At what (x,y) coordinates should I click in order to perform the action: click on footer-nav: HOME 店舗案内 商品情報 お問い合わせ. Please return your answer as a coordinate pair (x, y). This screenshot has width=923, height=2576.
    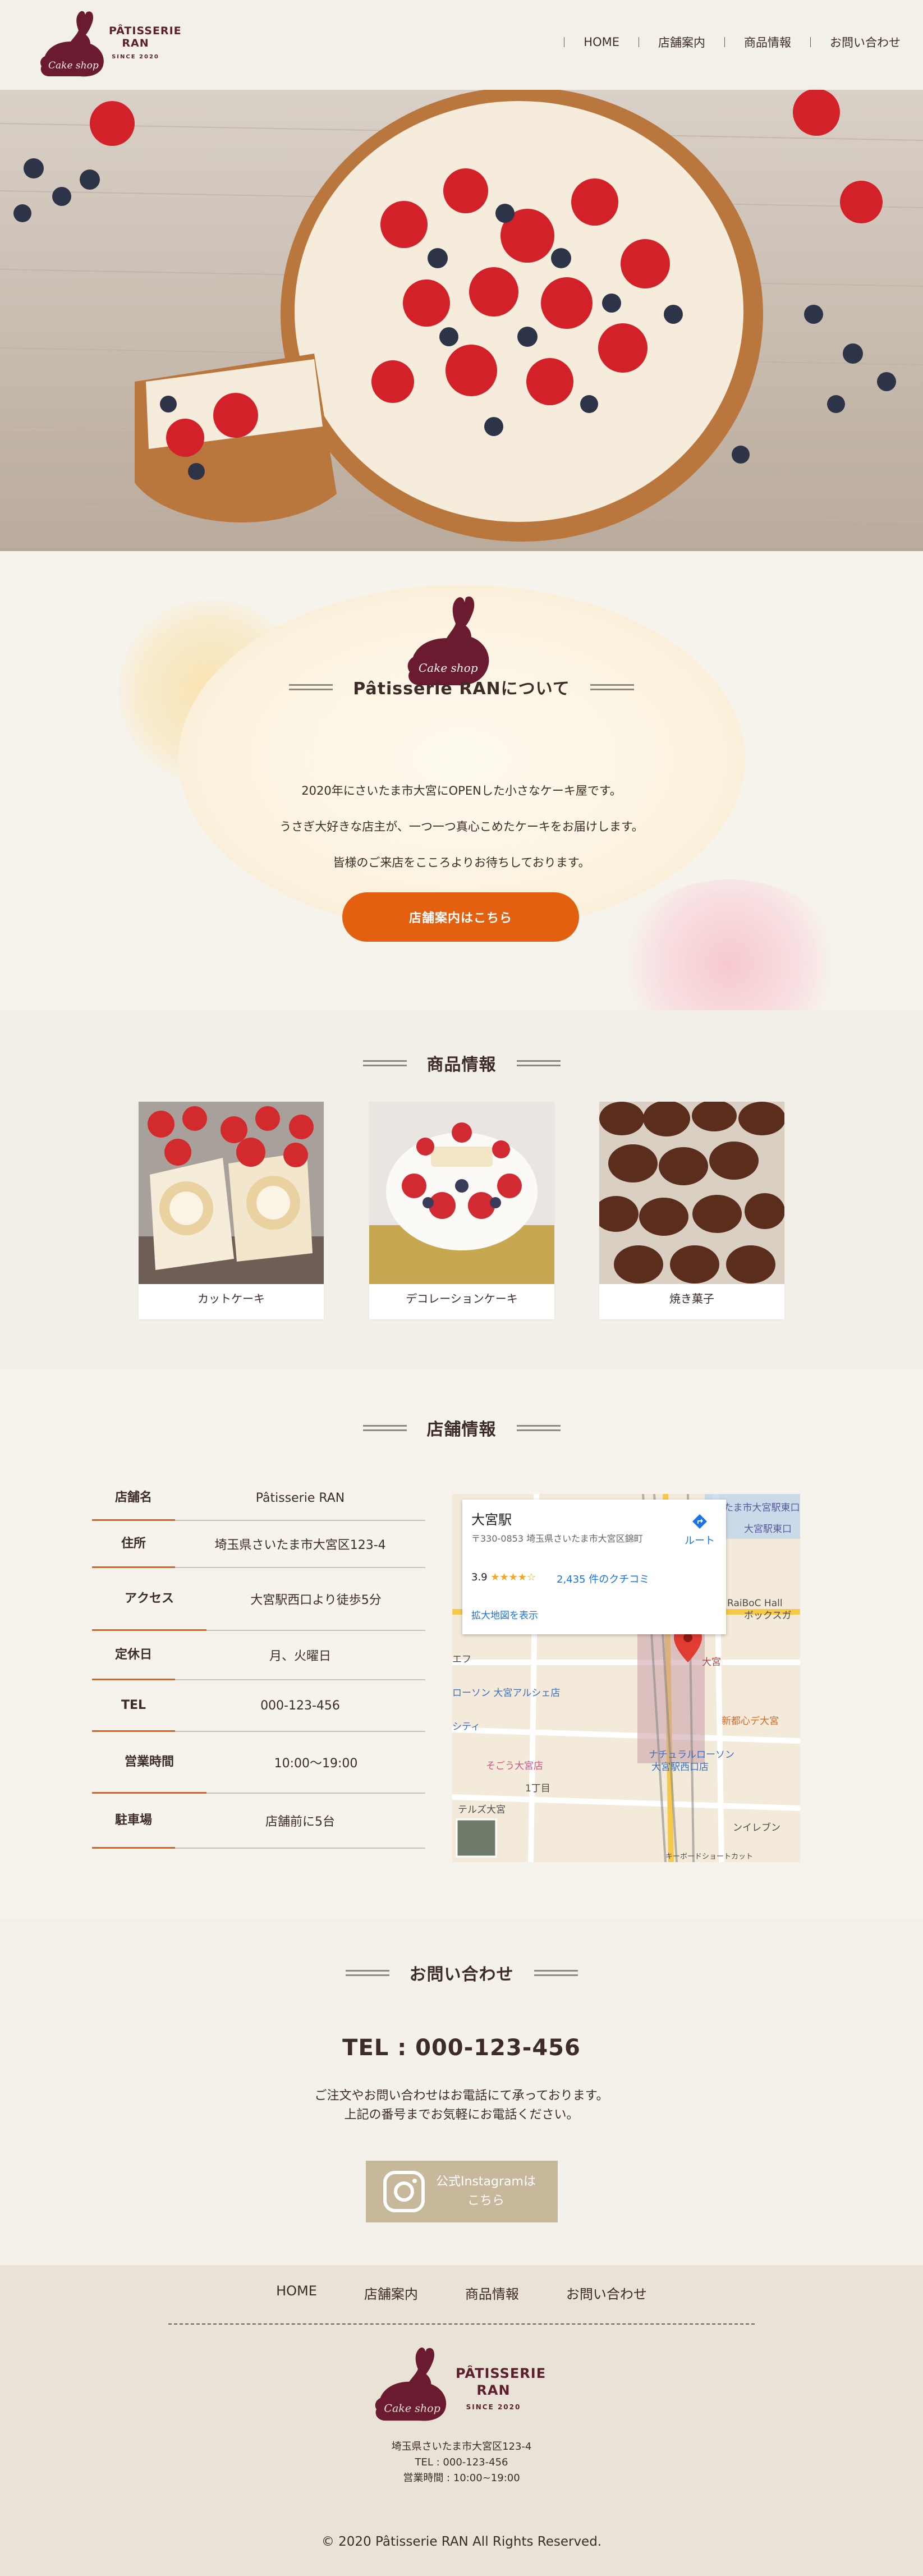
    Looking at the image, I should click on (461, 2293).